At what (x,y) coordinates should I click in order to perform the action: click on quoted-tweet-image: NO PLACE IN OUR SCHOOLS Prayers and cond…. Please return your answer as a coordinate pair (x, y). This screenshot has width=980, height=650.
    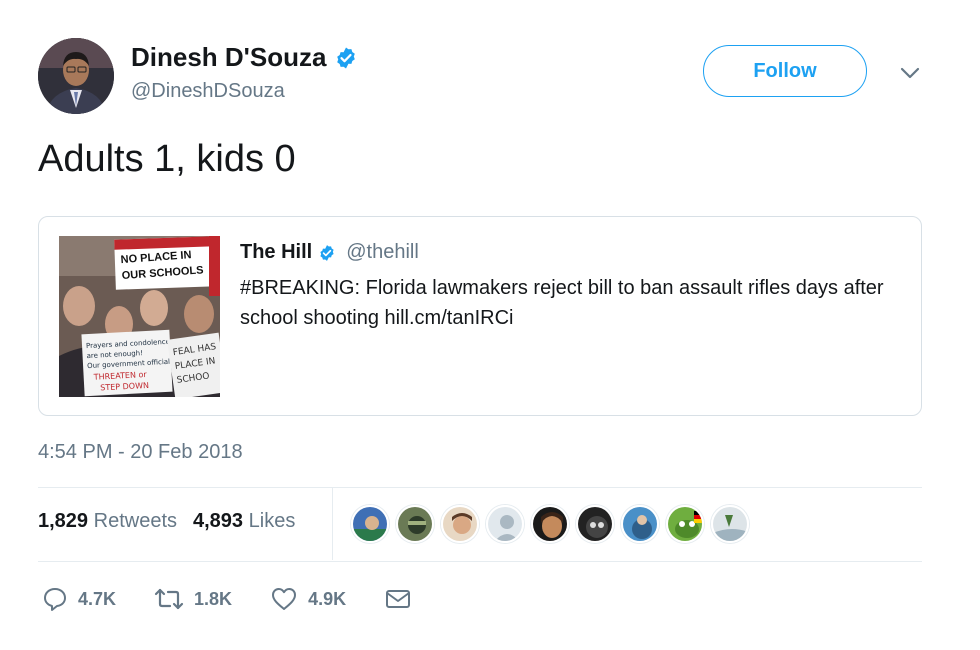
    Looking at the image, I should click on (139, 316).